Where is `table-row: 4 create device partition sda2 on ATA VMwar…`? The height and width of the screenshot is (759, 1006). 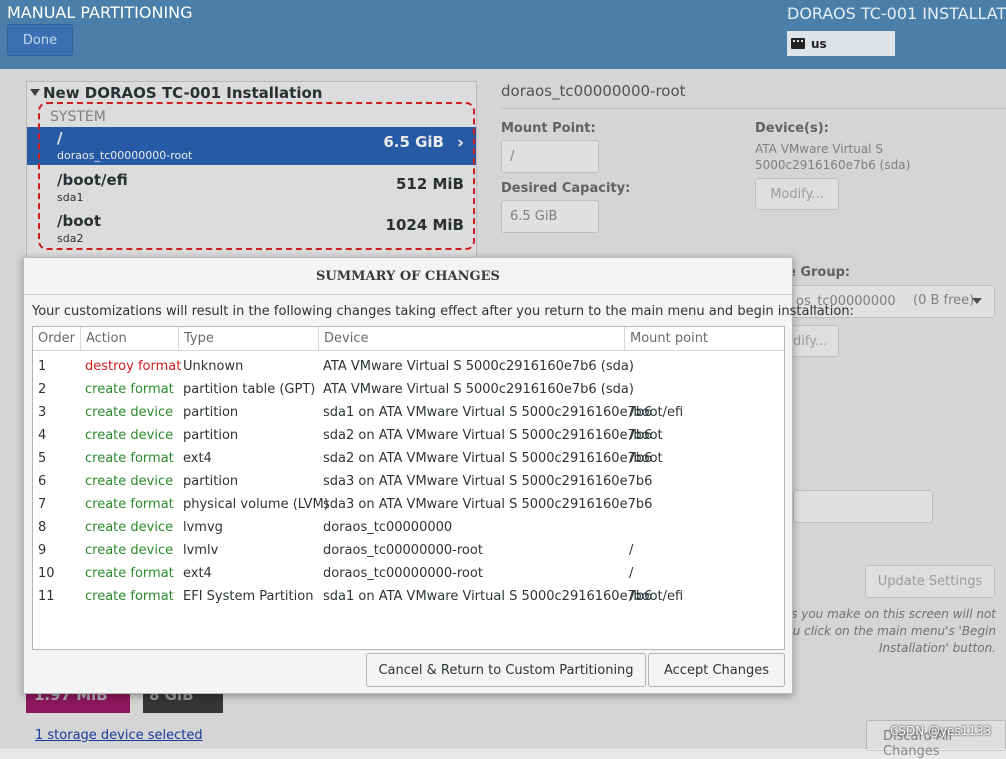
table-row: 4 create device partition sda2 on ATA VMwar… is located at coordinates (408, 435).